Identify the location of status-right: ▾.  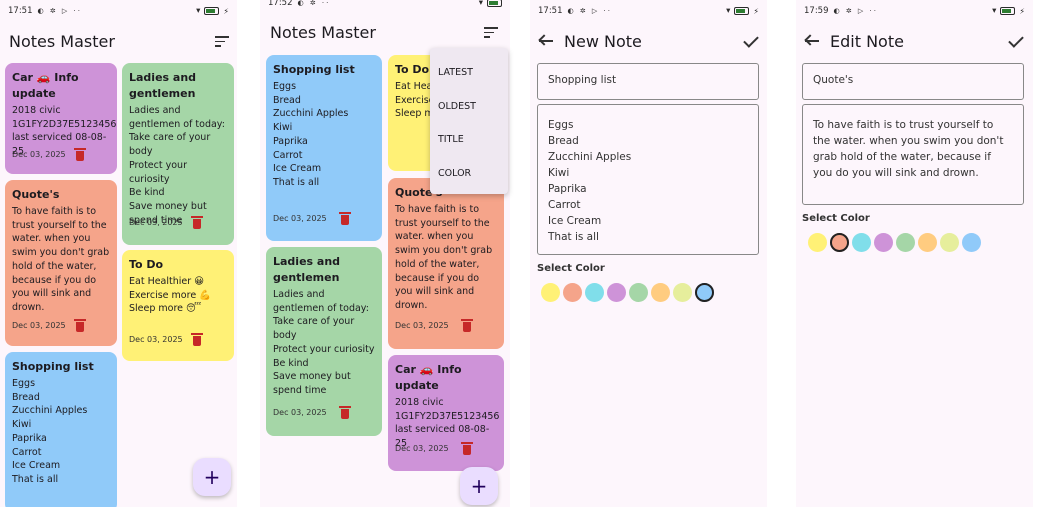
(490, 4).